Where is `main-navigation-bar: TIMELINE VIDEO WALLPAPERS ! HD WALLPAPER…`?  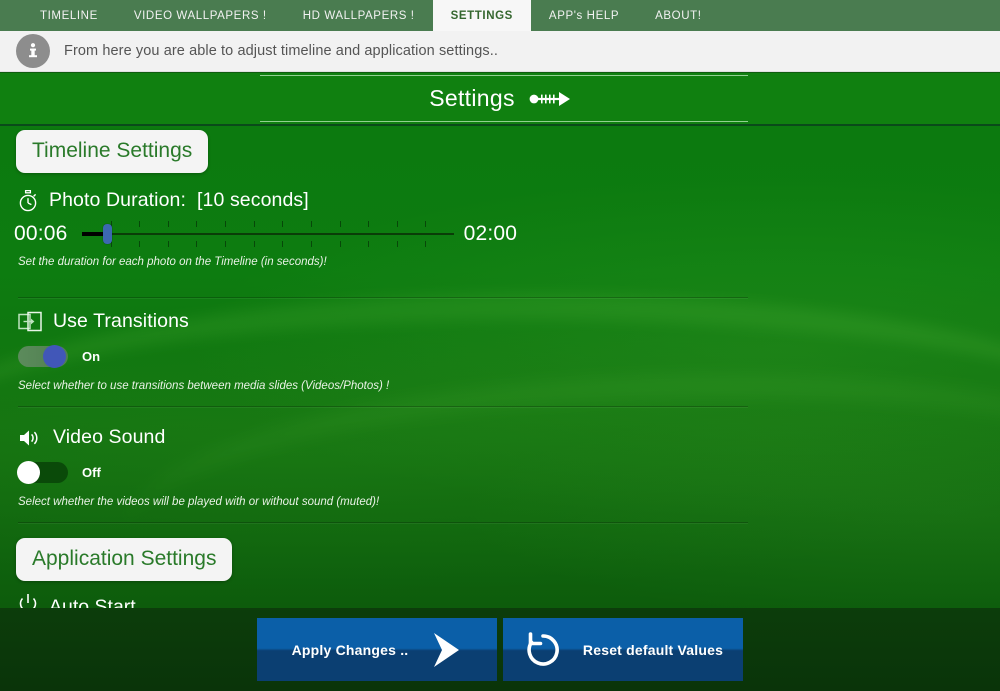 main-navigation-bar: TIMELINE VIDEO WALLPAPERS ! HD WALLPAPER… is located at coordinates (500, 15).